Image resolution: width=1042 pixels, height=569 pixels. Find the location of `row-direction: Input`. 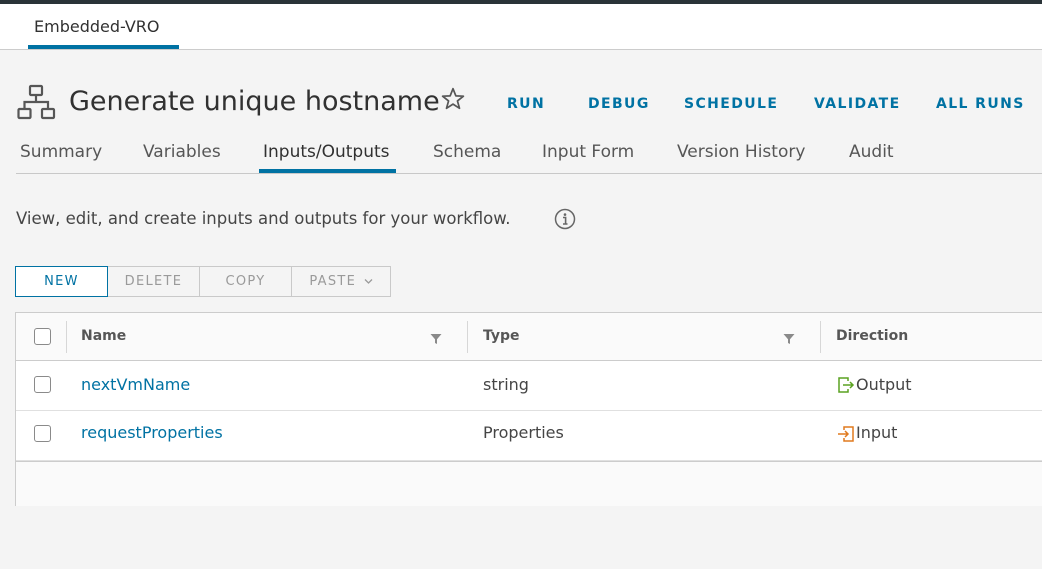

row-direction: Input is located at coordinates (877, 432).